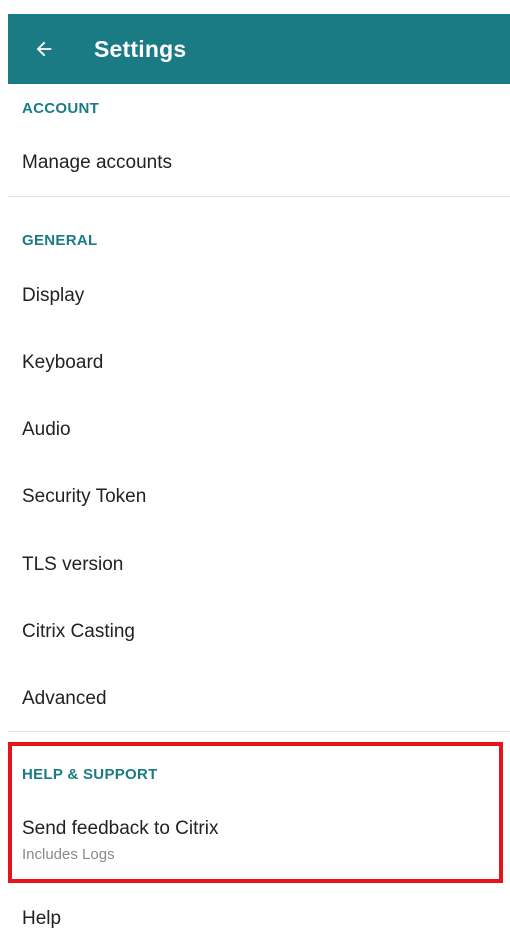 This screenshot has width=510, height=931. What do you see at coordinates (255, 913) in the screenshot?
I see `settings-item-help: Help` at bounding box center [255, 913].